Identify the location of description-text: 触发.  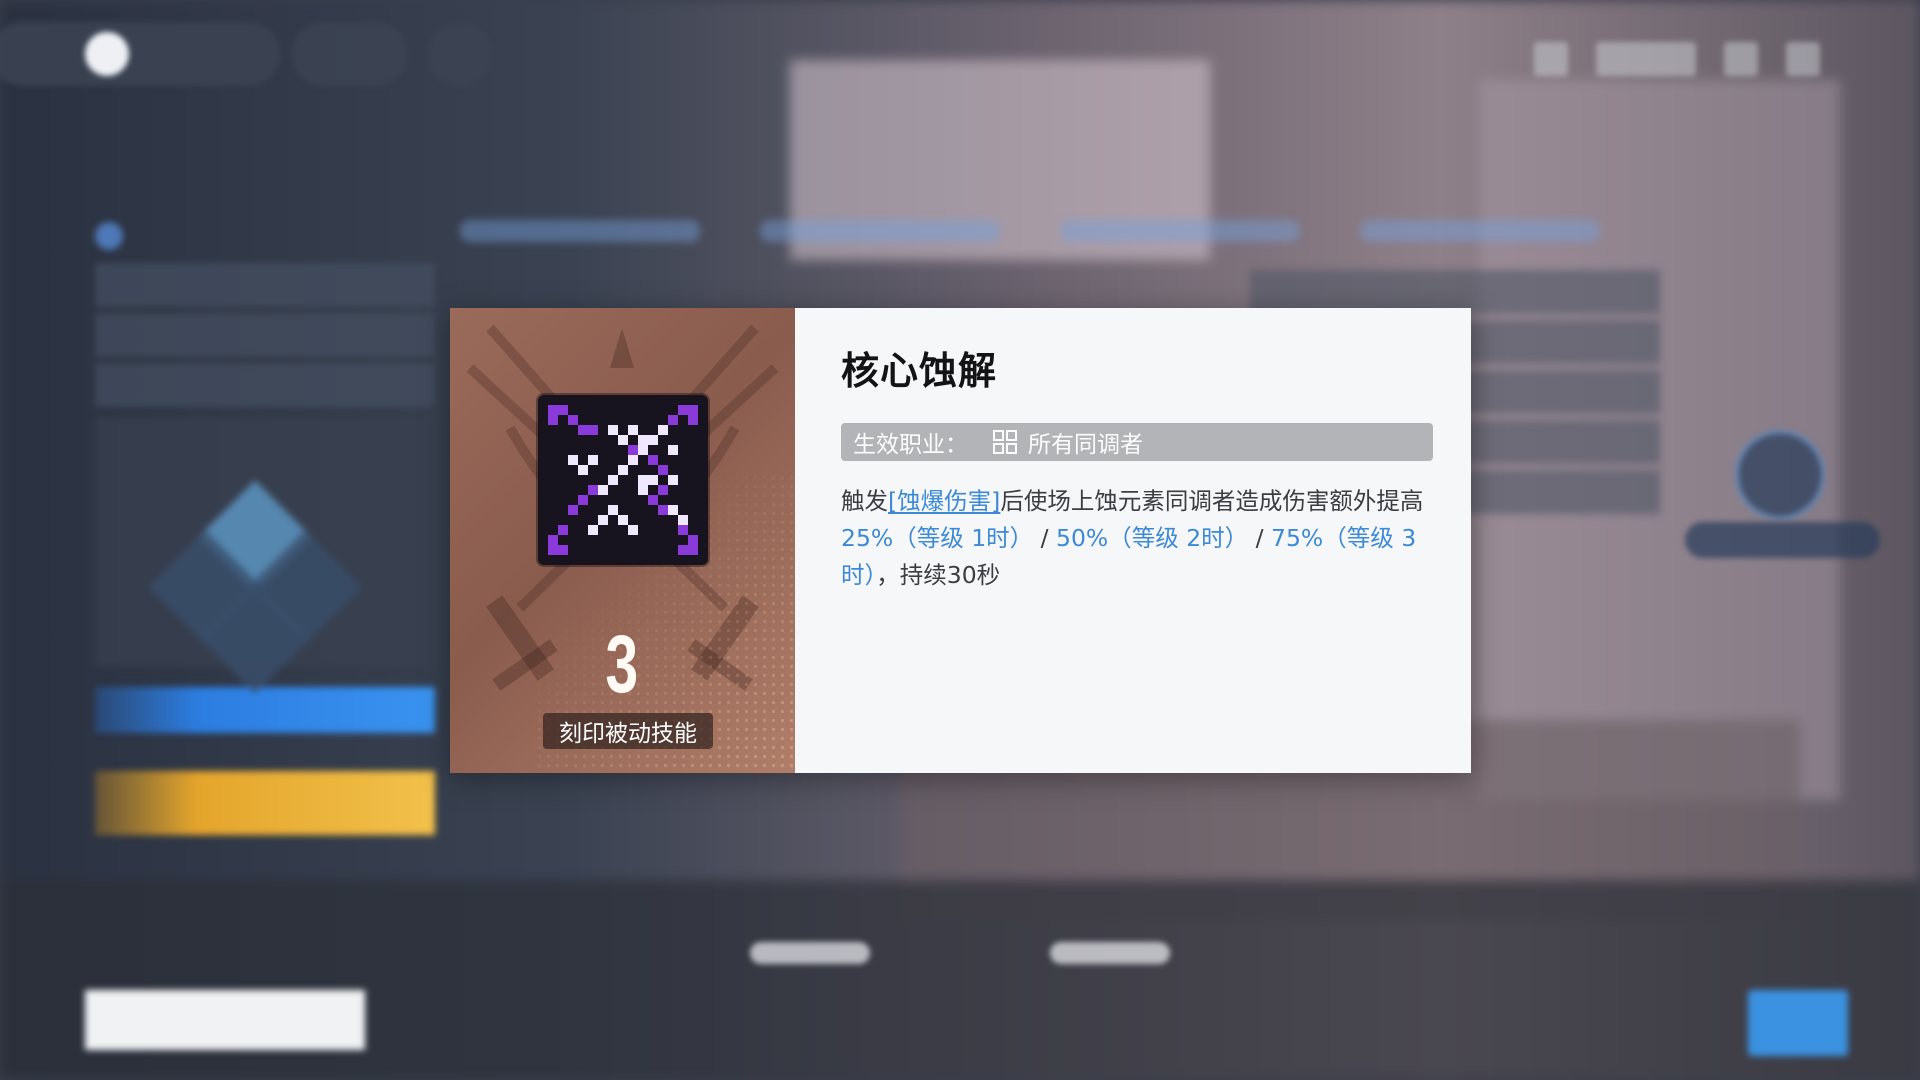
(864, 501).